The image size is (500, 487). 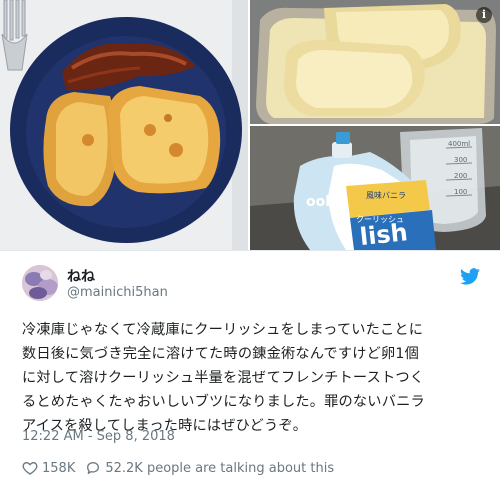 I want to click on pouch-brand-text-left: ooli, so click(x=320, y=202).